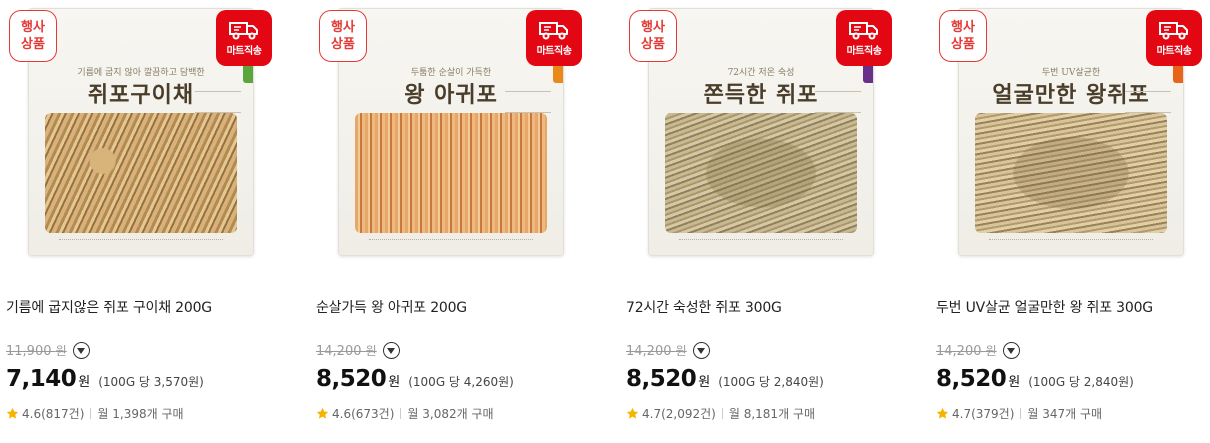 The image size is (1210, 443). I want to click on original-price: 11,900 원, so click(36, 350).